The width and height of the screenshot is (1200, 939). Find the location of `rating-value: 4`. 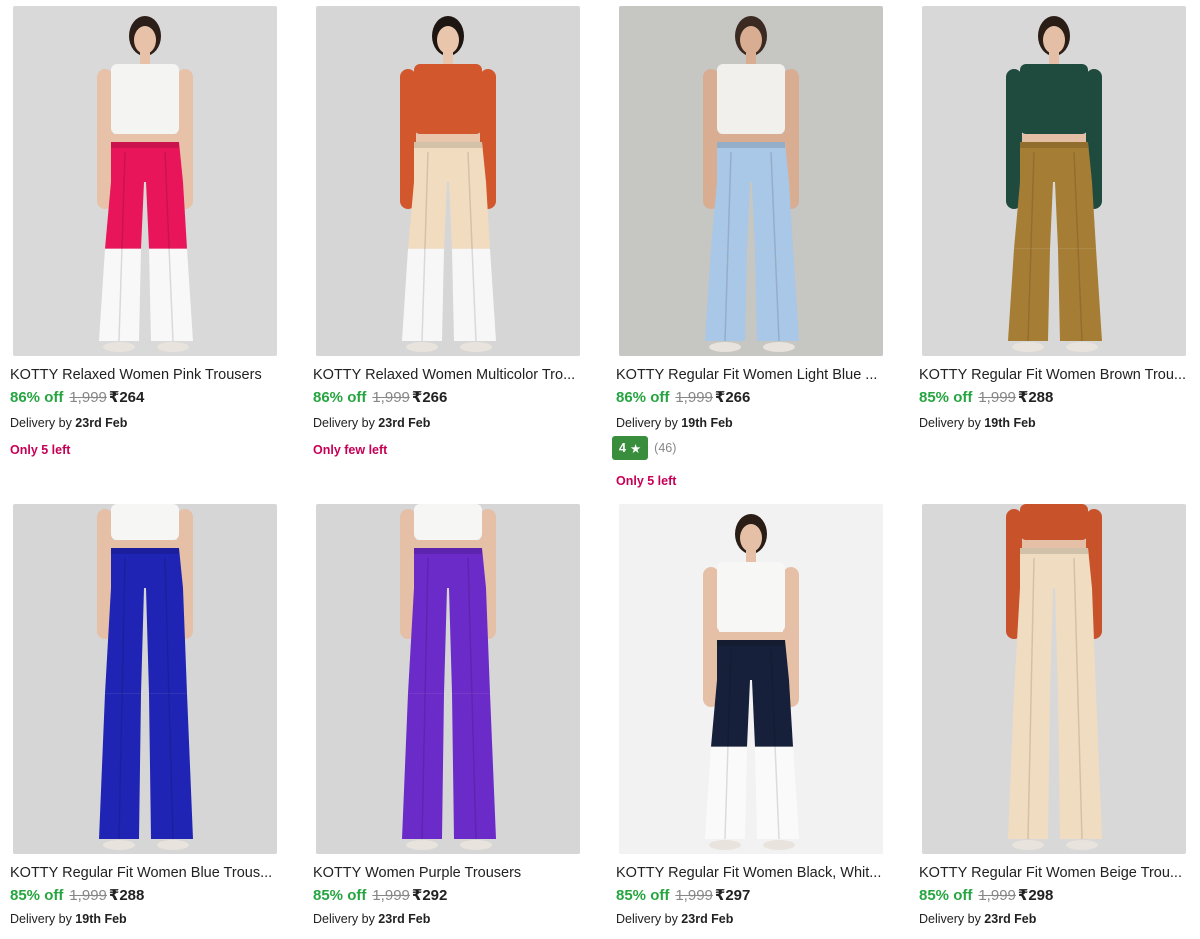

rating-value: 4 is located at coordinates (622, 448).